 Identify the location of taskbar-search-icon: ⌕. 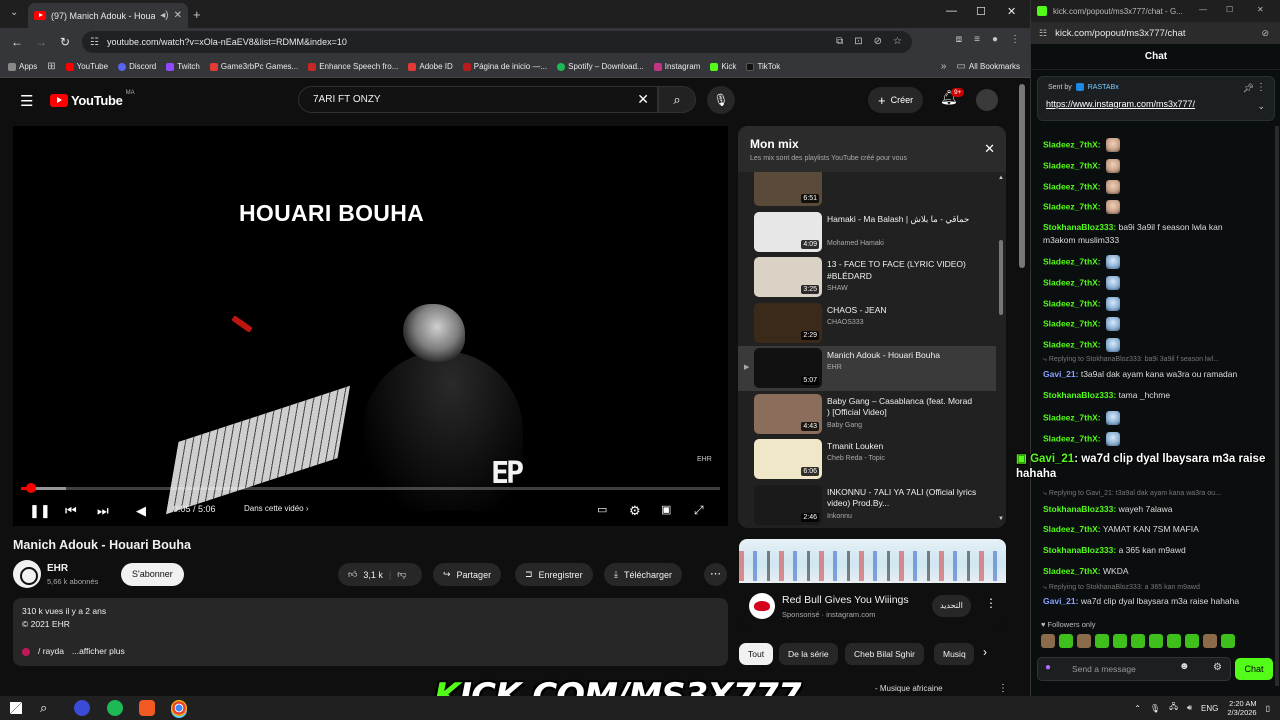
(43, 708).